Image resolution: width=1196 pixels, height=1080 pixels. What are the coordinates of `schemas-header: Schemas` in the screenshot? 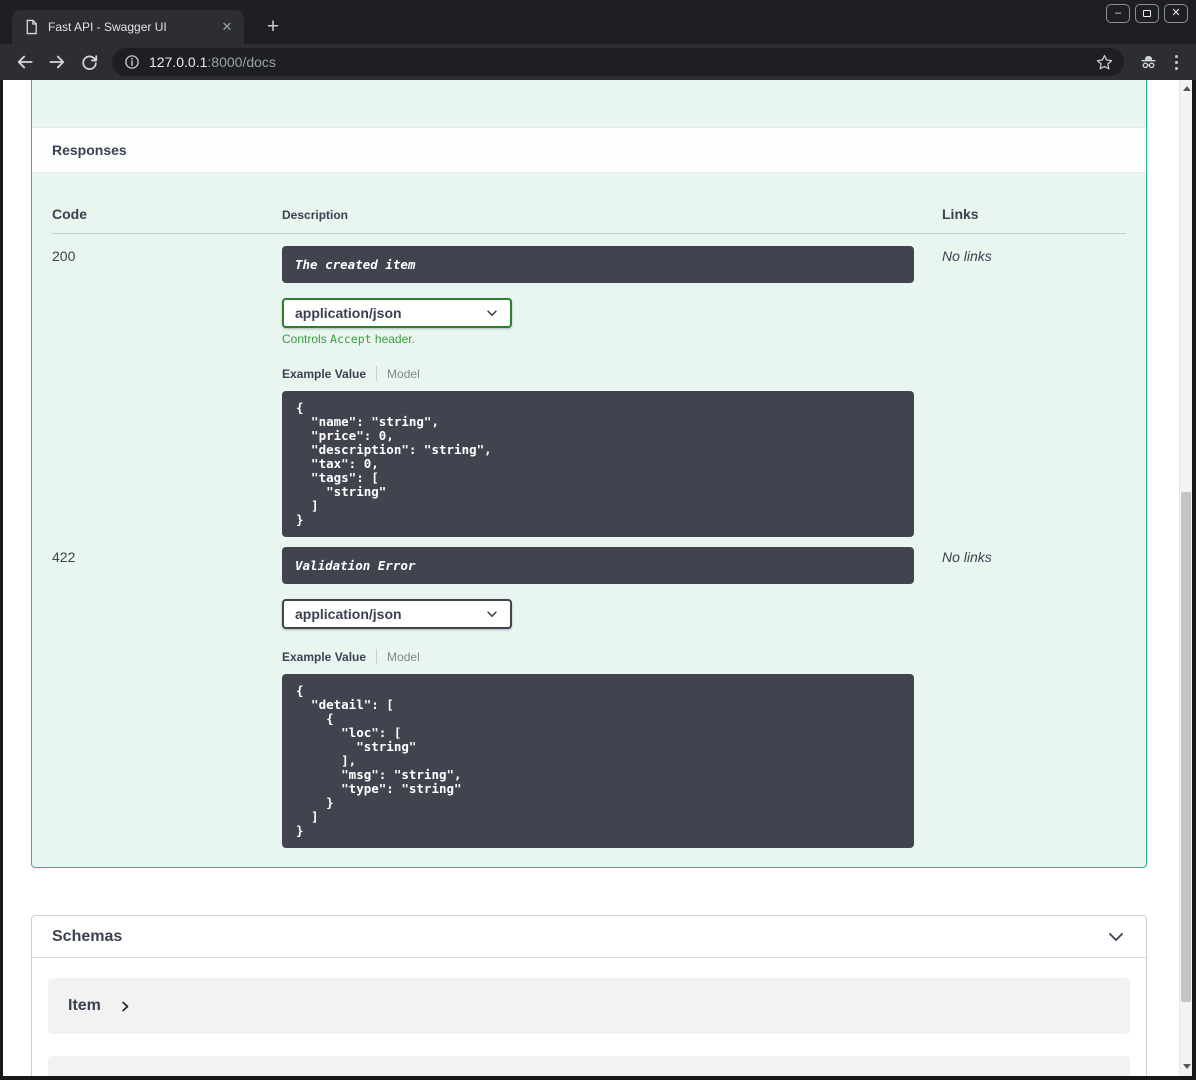 It's located at (589, 937).